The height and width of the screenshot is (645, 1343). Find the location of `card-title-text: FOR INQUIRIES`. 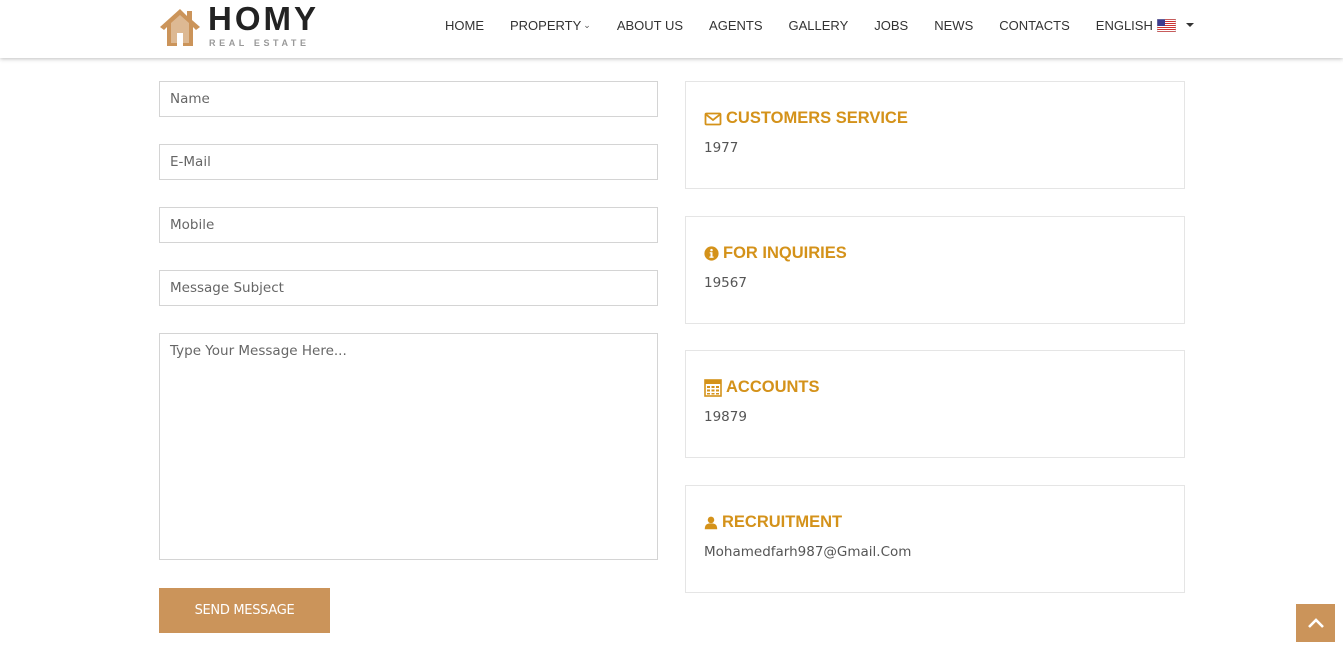

card-title-text: FOR INQUIRIES is located at coordinates (785, 253).